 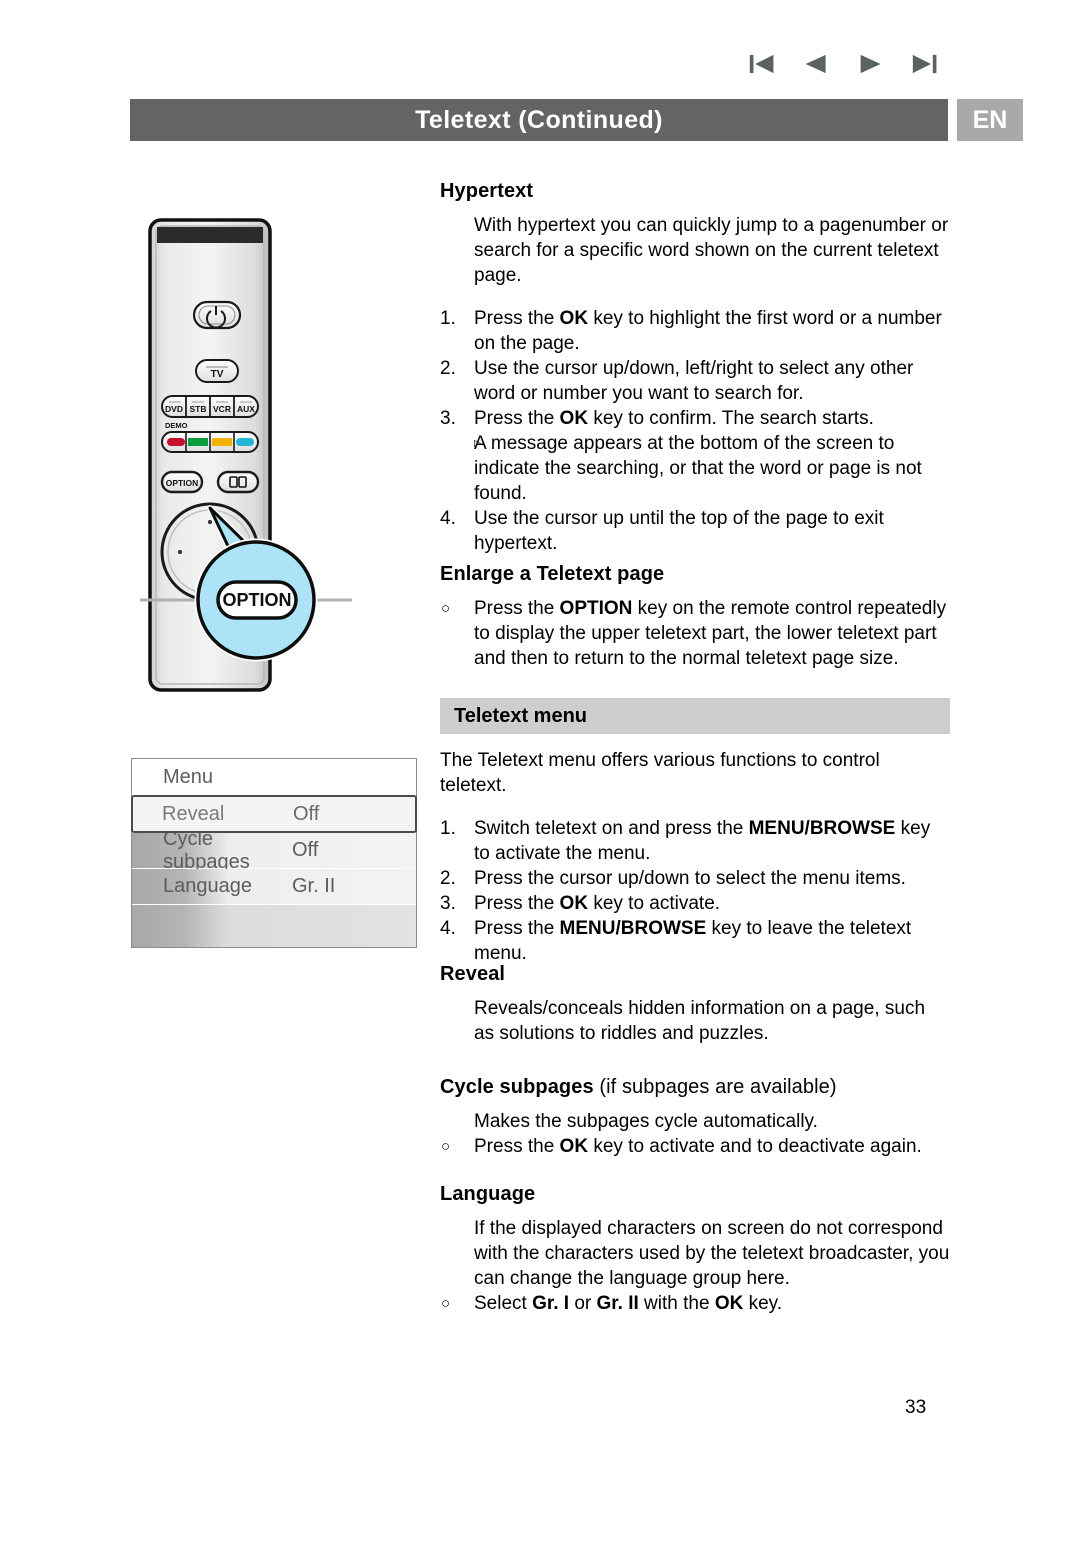 What do you see at coordinates (274, 887) in the screenshot?
I see `tv-menu-row-language: Language Gr. II` at bounding box center [274, 887].